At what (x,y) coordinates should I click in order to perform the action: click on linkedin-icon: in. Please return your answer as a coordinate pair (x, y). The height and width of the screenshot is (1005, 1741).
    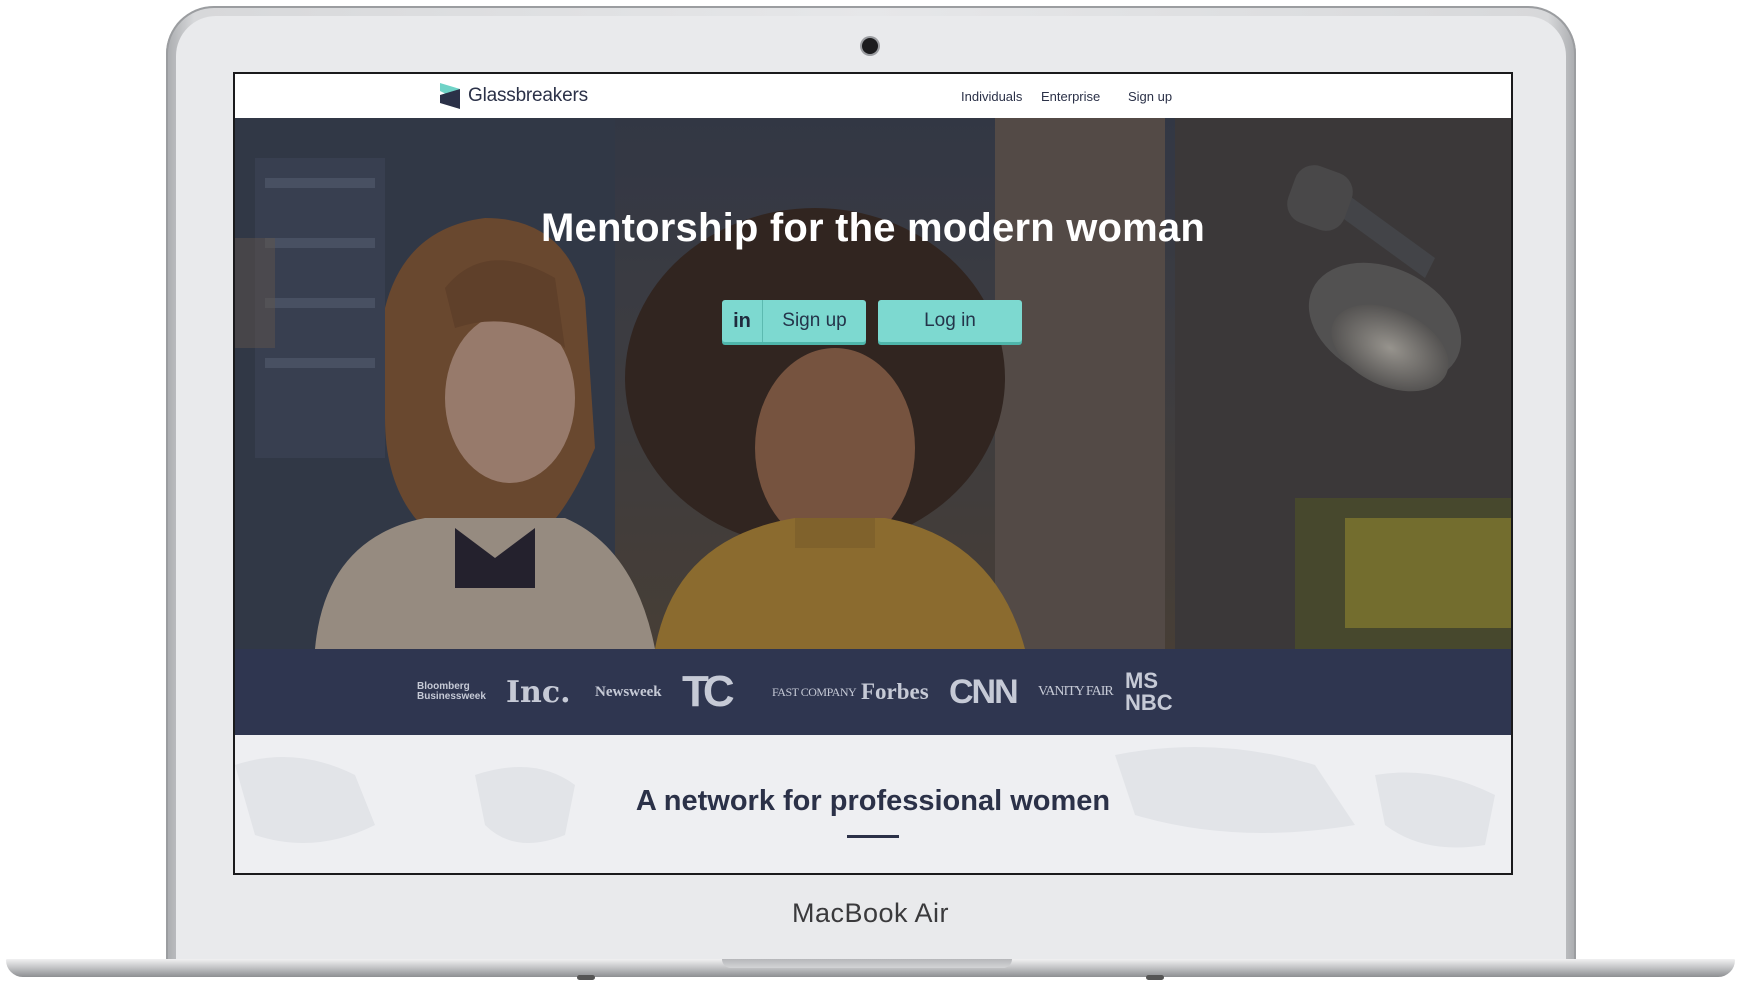
    Looking at the image, I should click on (742, 321).